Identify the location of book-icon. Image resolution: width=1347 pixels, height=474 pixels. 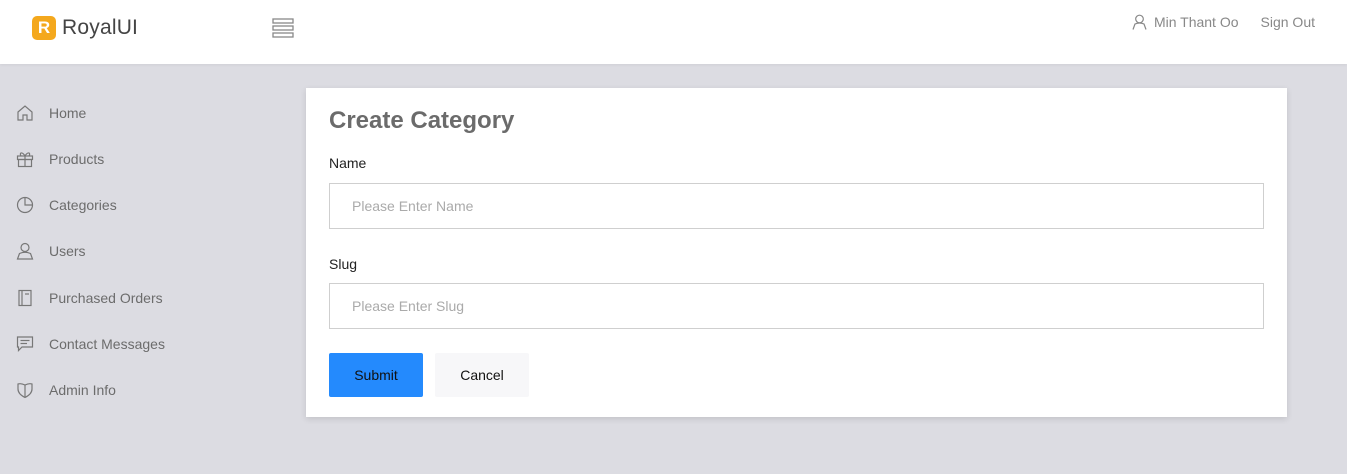
(25, 298).